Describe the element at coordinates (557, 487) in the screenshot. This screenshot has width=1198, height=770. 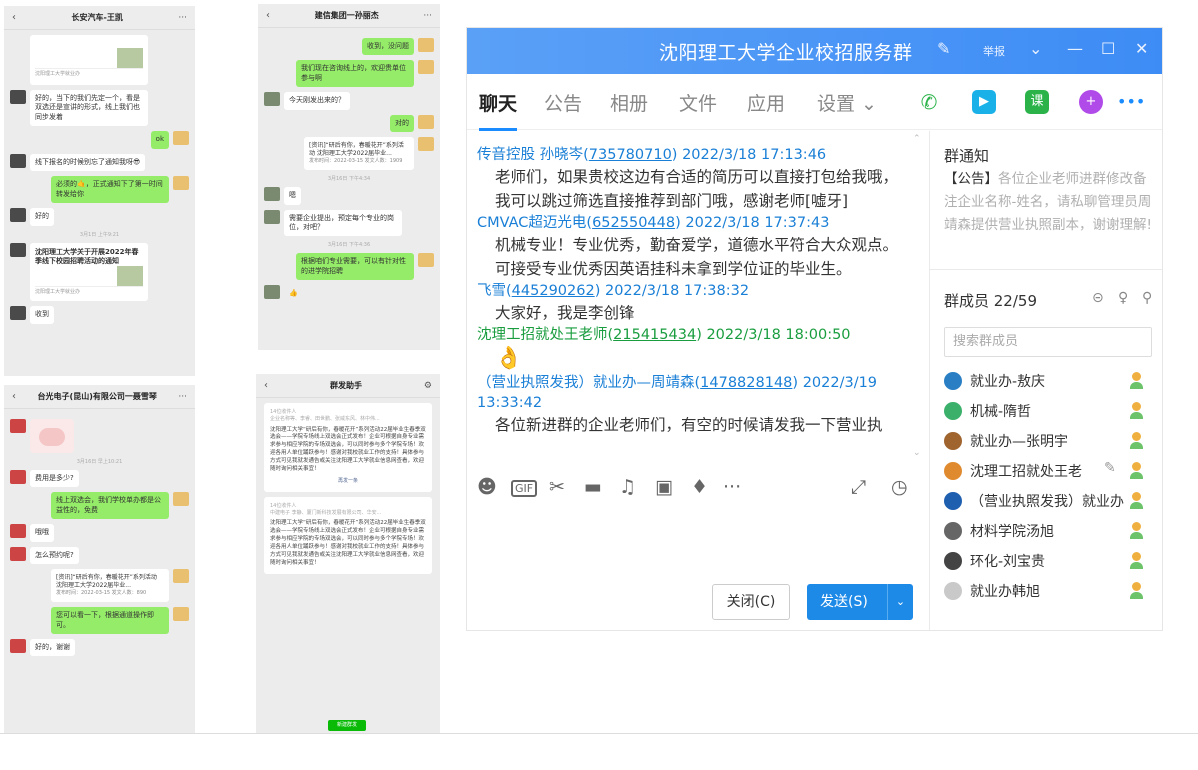
I see `scissors-icon: ✂` at that location.